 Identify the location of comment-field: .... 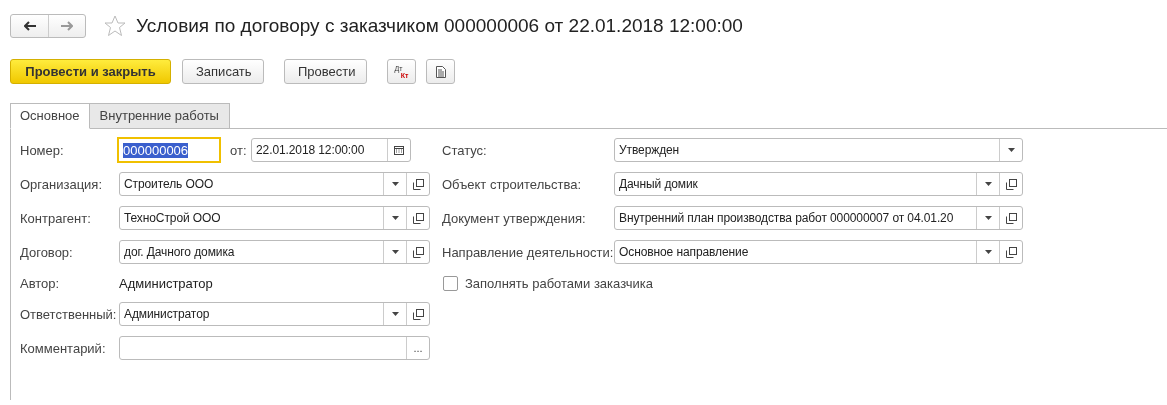
(274, 348).